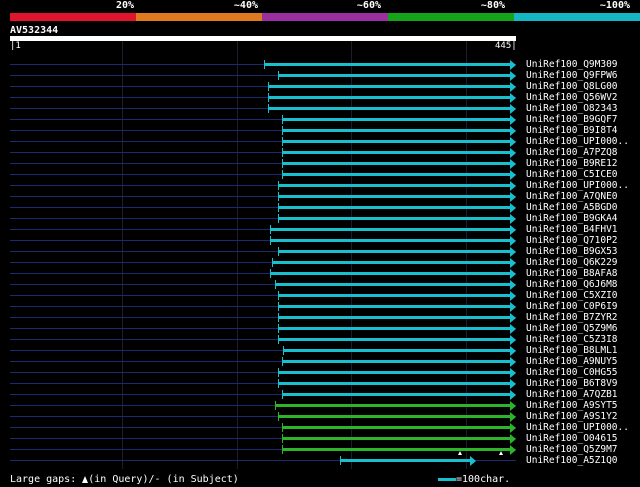 The height and width of the screenshot is (487, 640). Describe the element at coordinates (572, 405) in the screenshot. I see `hit-name-link: UniRef100_A9SYT5` at that location.